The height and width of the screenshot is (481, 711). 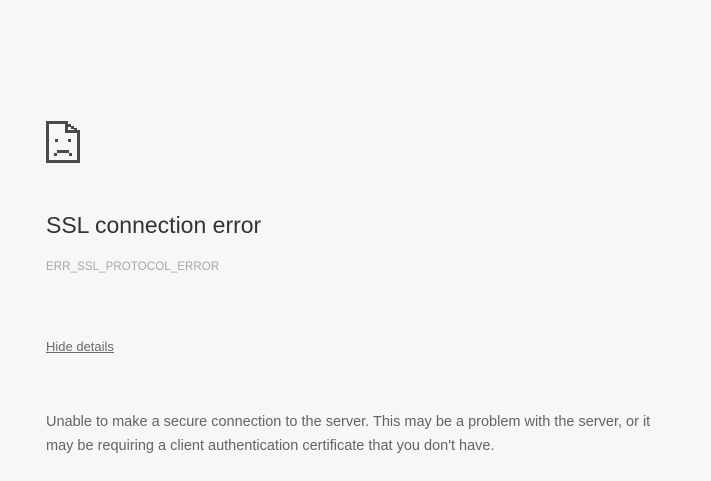 What do you see at coordinates (133, 267) in the screenshot?
I see `error-code: ERR_SSL_PROTOCOL_ERROR` at bounding box center [133, 267].